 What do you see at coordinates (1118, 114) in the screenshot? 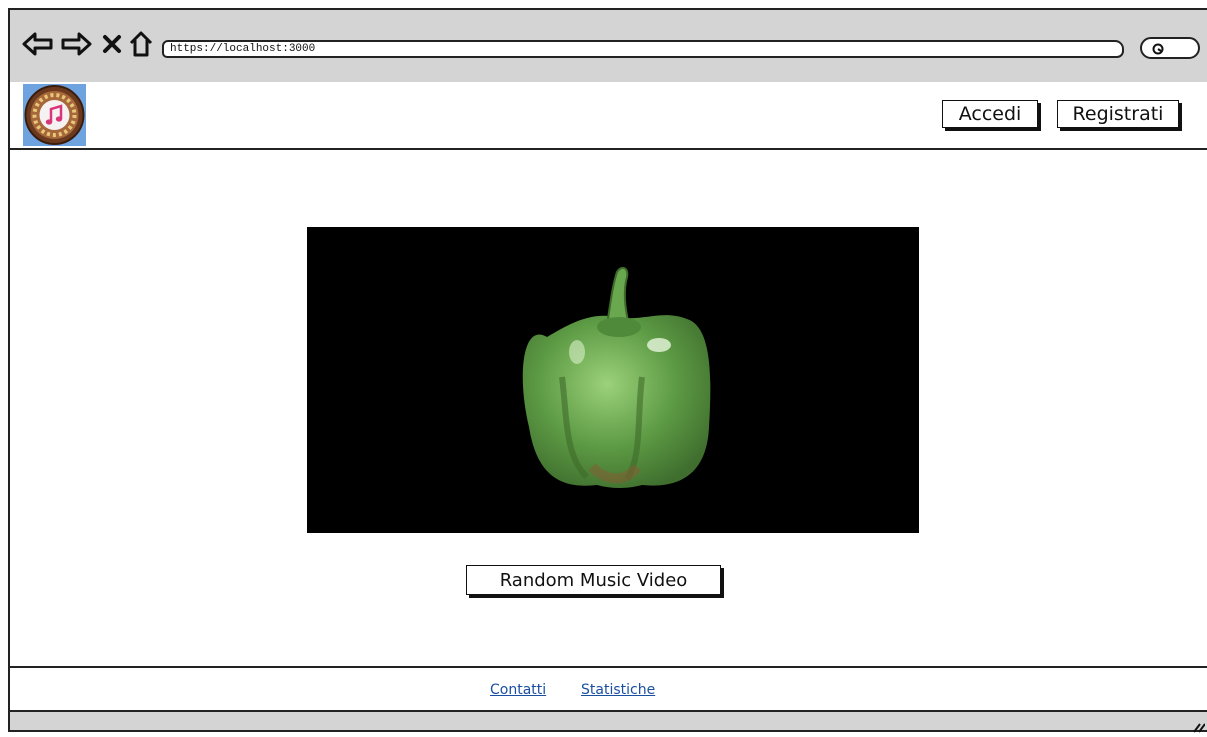
I see `register-button: Registrati` at bounding box center [1118, 114].